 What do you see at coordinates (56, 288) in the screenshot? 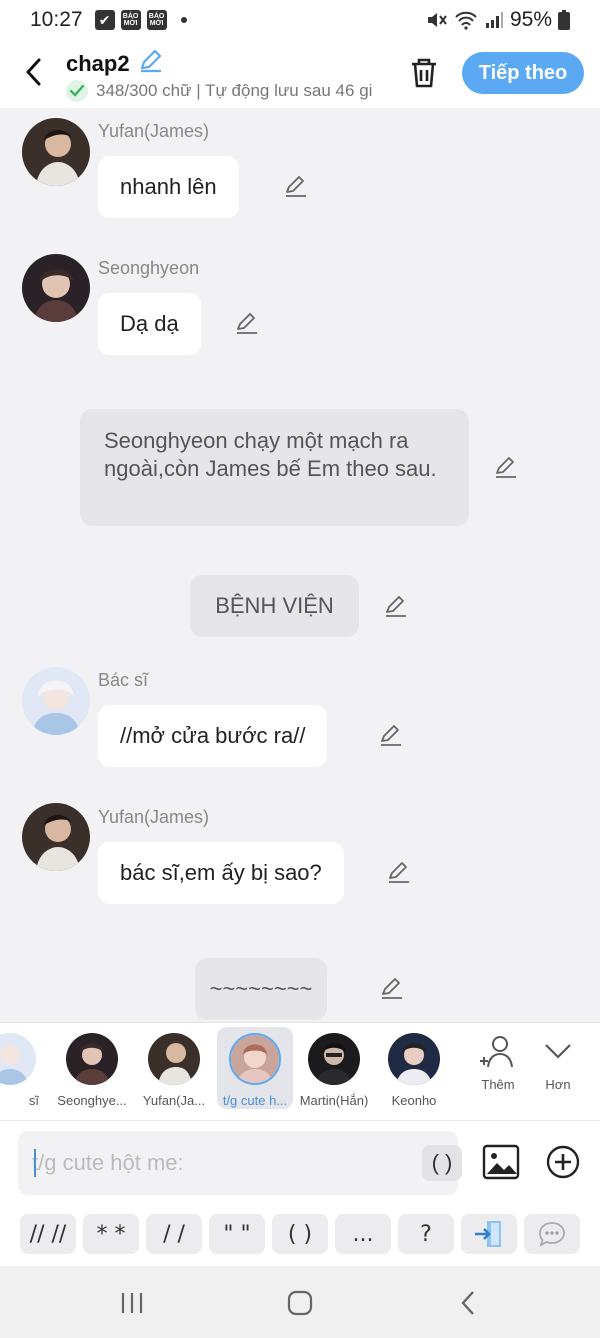
I see `avatar-seonghyeon` at bounding box center [56, 288].